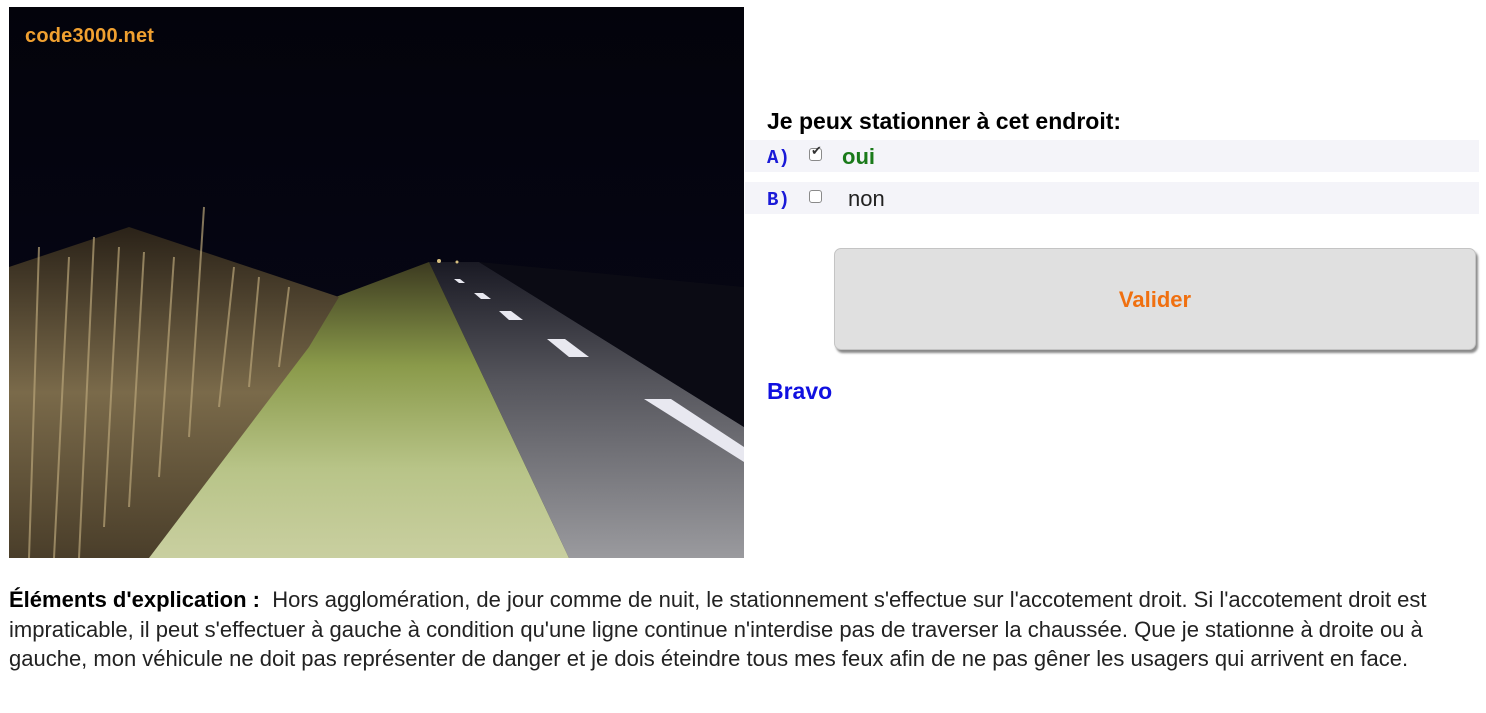 The width and height of the screenshot is (1486, 713). I want to click on validate-button: Valider, so click(1155, 299).